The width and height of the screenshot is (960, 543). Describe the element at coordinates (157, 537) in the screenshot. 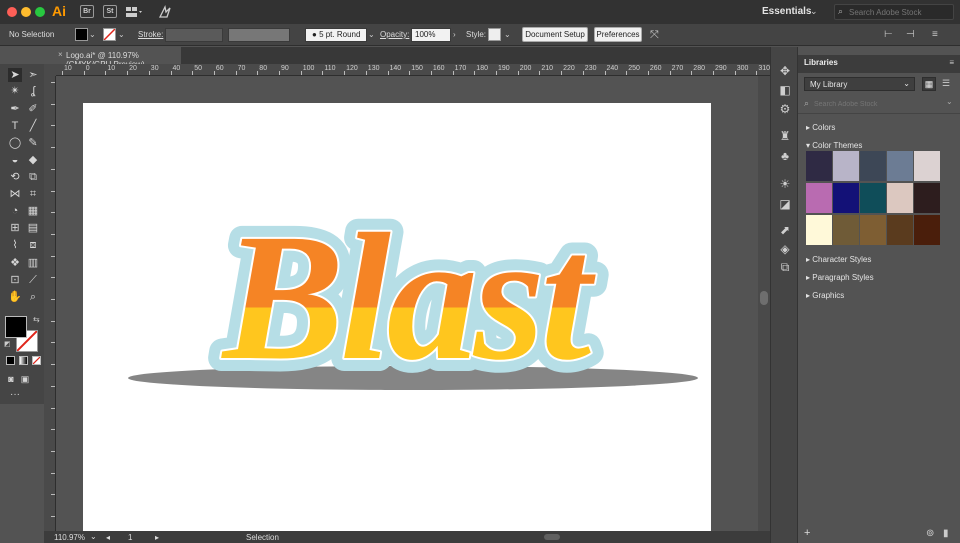

I see `next-artboard-icon: ▸` at that location.